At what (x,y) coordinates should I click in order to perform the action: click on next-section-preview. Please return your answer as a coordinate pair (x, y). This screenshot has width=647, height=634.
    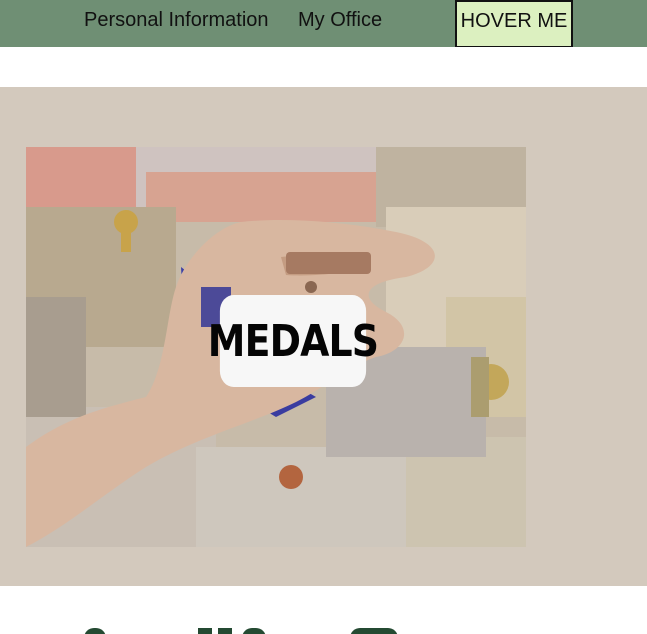
    Looking at the image, I should click on (323, 610).